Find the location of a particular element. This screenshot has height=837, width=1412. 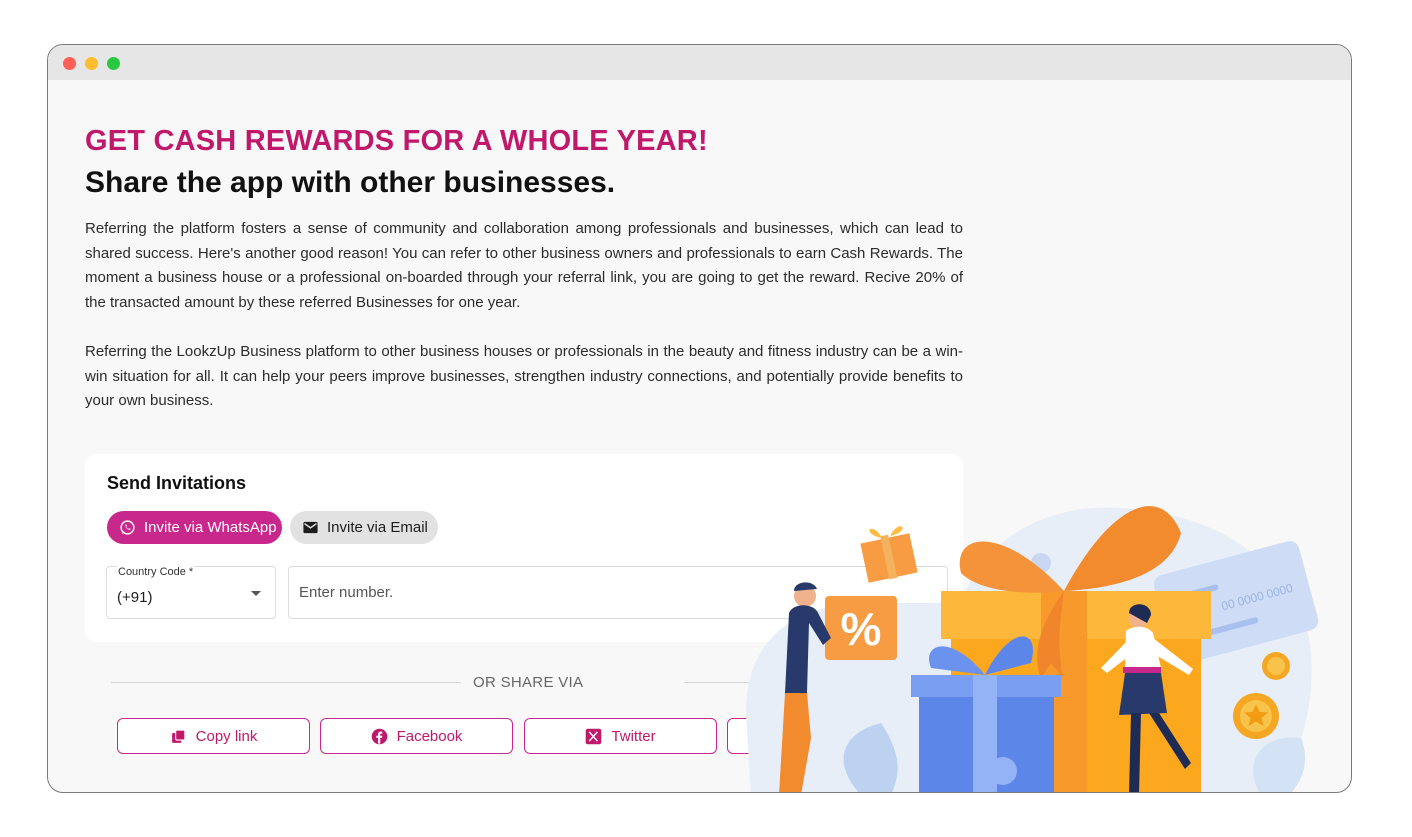

minimize-window-button is located at coordinates (91, 63).